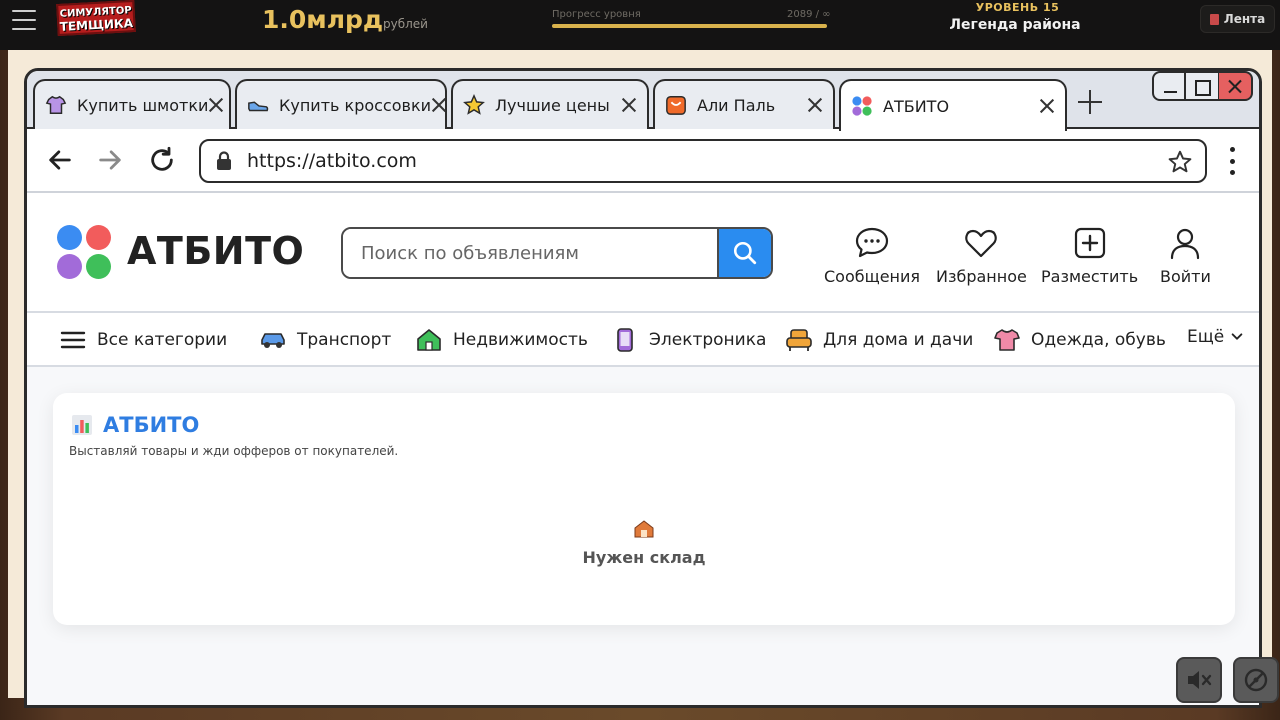 The image size is (1280, 720). Describe the element at coordinates (96, 25) in the screenshot. I see `game-logo-line2: ТЕМЩИКА` at that location.